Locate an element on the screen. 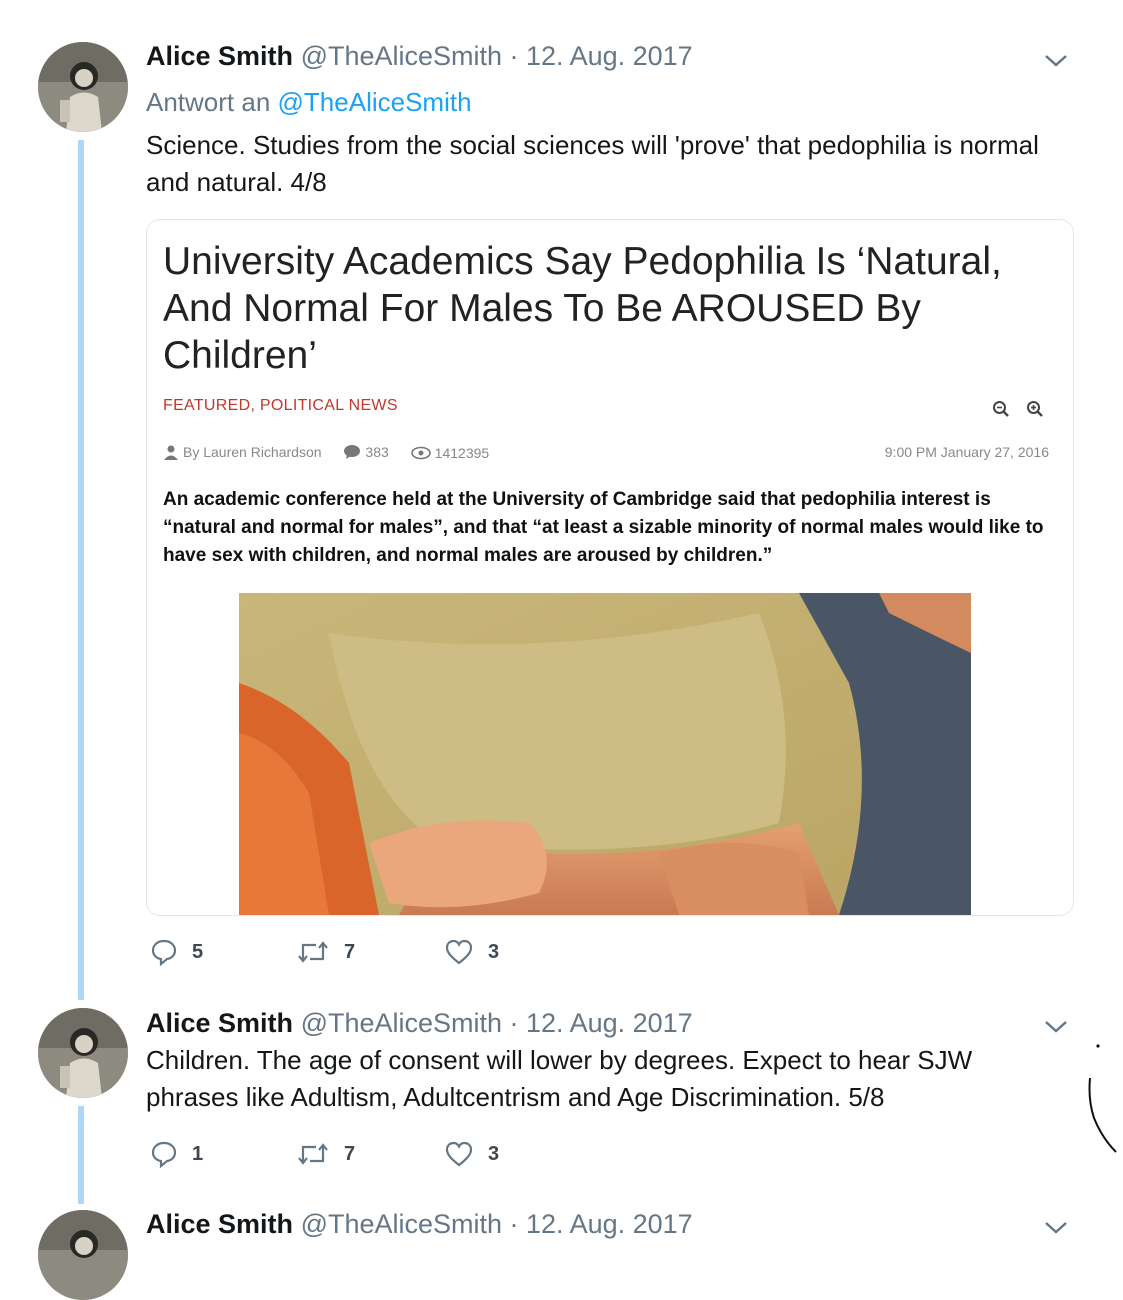  author-name: By Lauren Richardson is located at coordinates (252, 452).